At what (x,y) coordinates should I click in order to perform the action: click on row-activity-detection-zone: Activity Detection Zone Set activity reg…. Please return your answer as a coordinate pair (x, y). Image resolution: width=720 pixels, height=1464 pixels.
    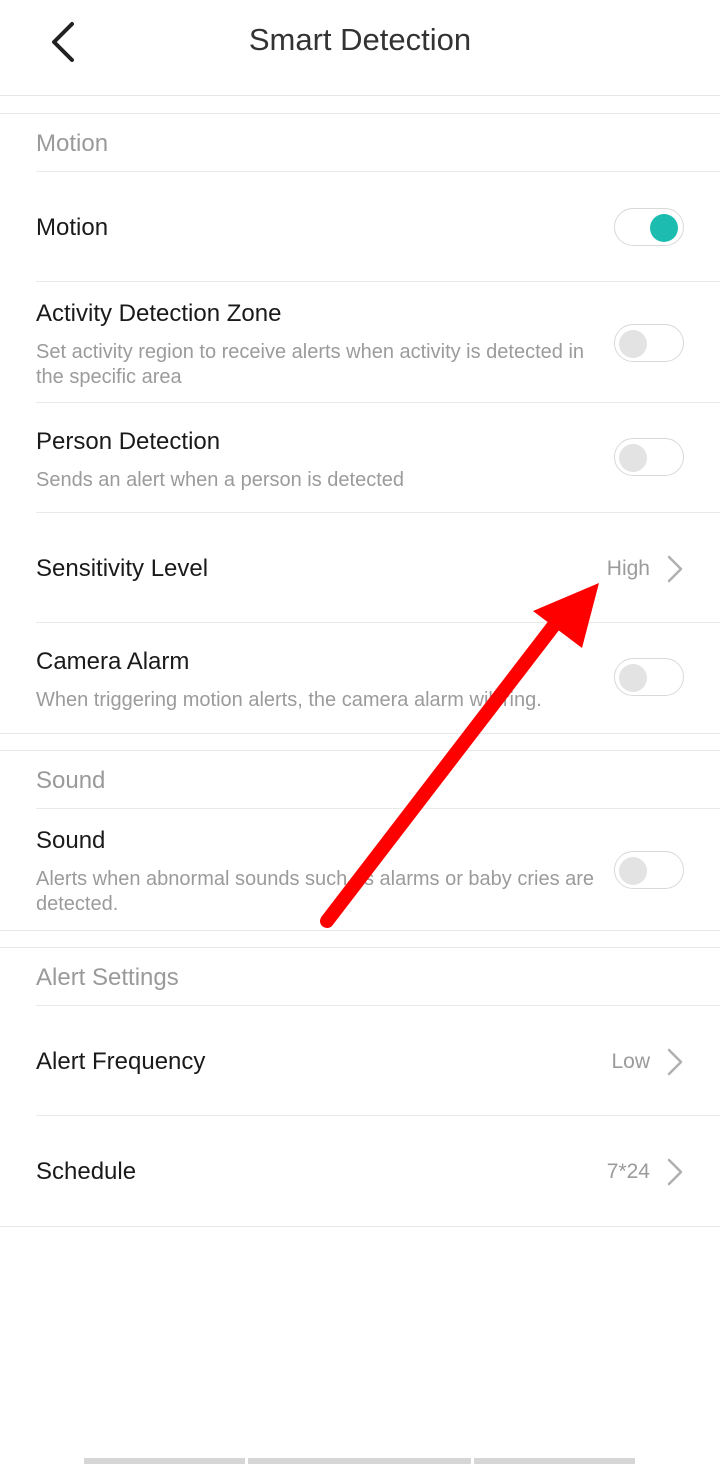
    Looking at the image, I should click on (378, 342).